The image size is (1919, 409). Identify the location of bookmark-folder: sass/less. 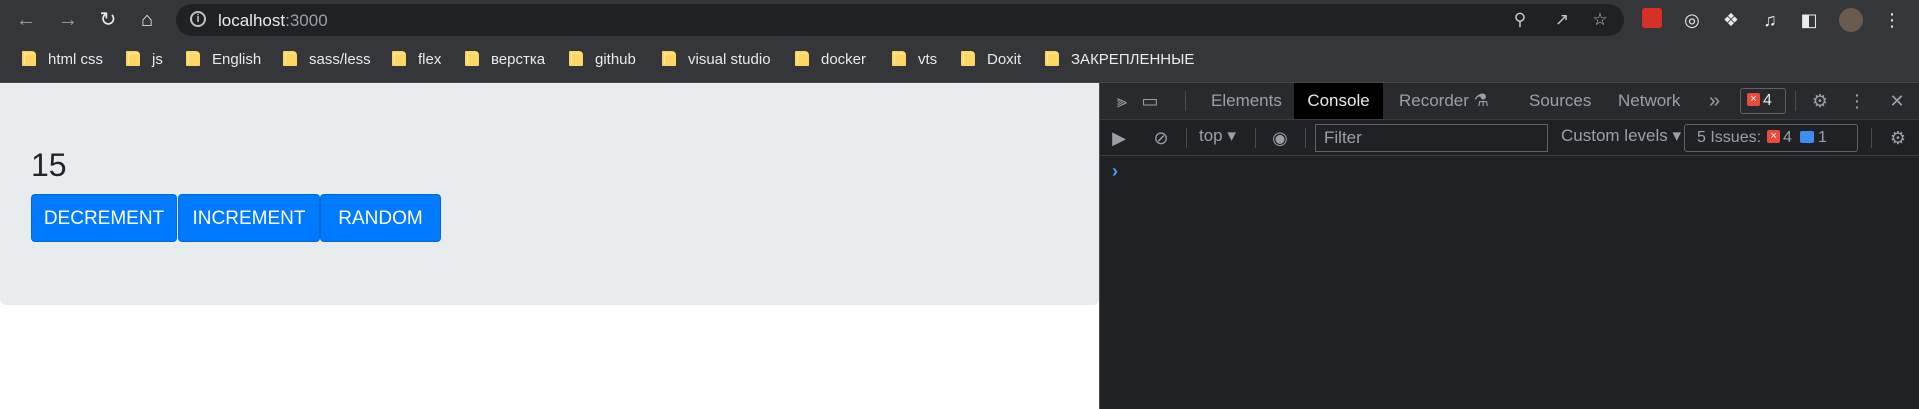
(327, 60).